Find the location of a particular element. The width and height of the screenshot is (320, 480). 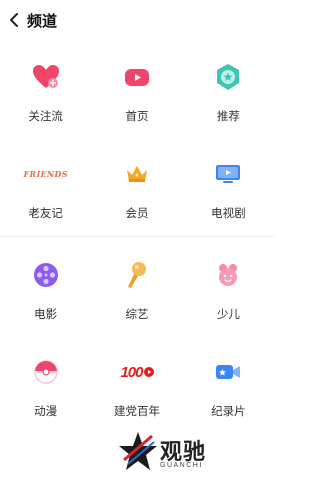

friends-logo-text: FRIENDS is located at coordinates (45, 174).